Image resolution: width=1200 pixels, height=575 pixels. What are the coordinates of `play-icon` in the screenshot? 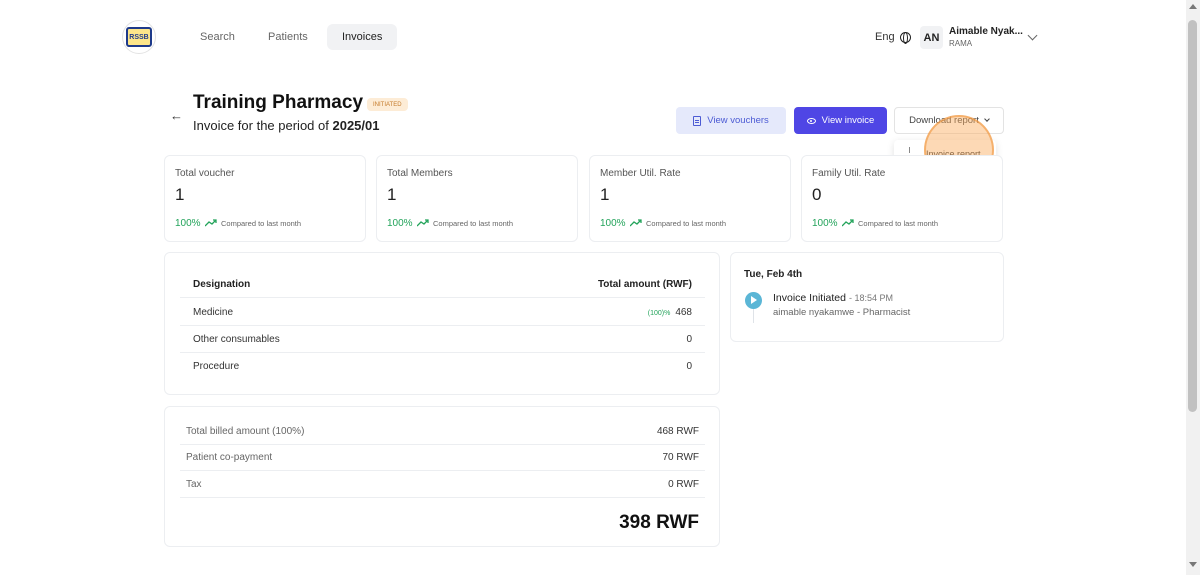 It's located at (753, 300).